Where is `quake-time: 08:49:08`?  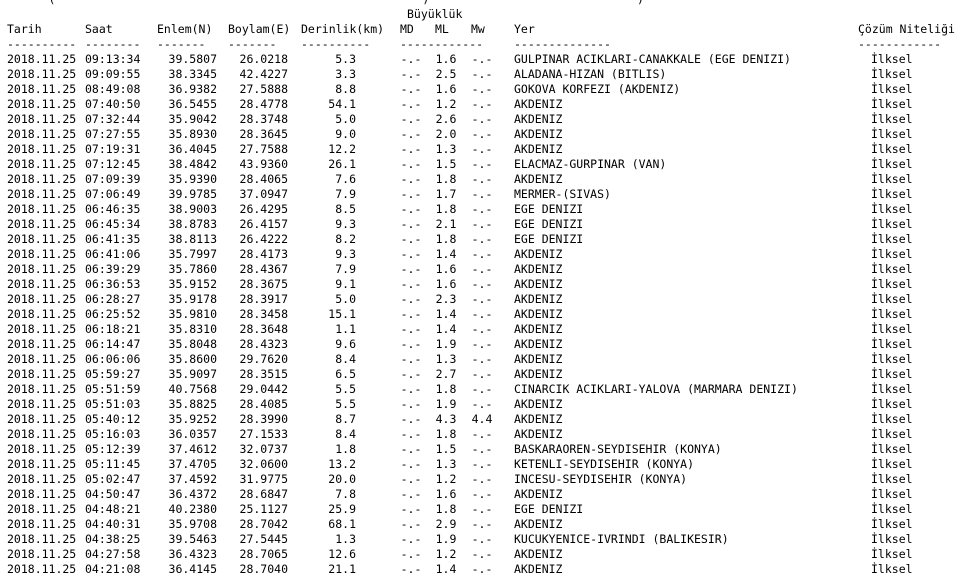 quake-time: 08:49:08 is located at coordinates (113, 89).